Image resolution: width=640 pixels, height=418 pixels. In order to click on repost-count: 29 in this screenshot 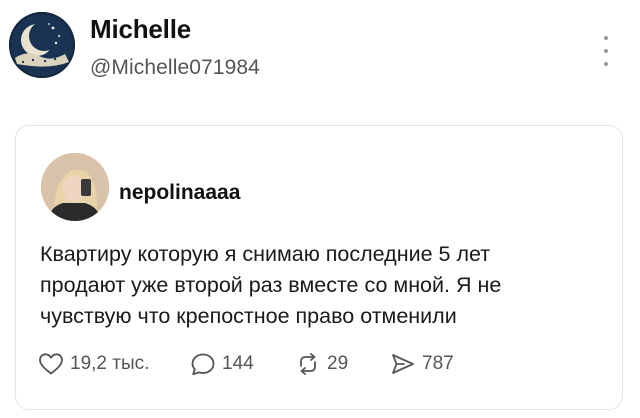, I will do `click(338, 363)`.